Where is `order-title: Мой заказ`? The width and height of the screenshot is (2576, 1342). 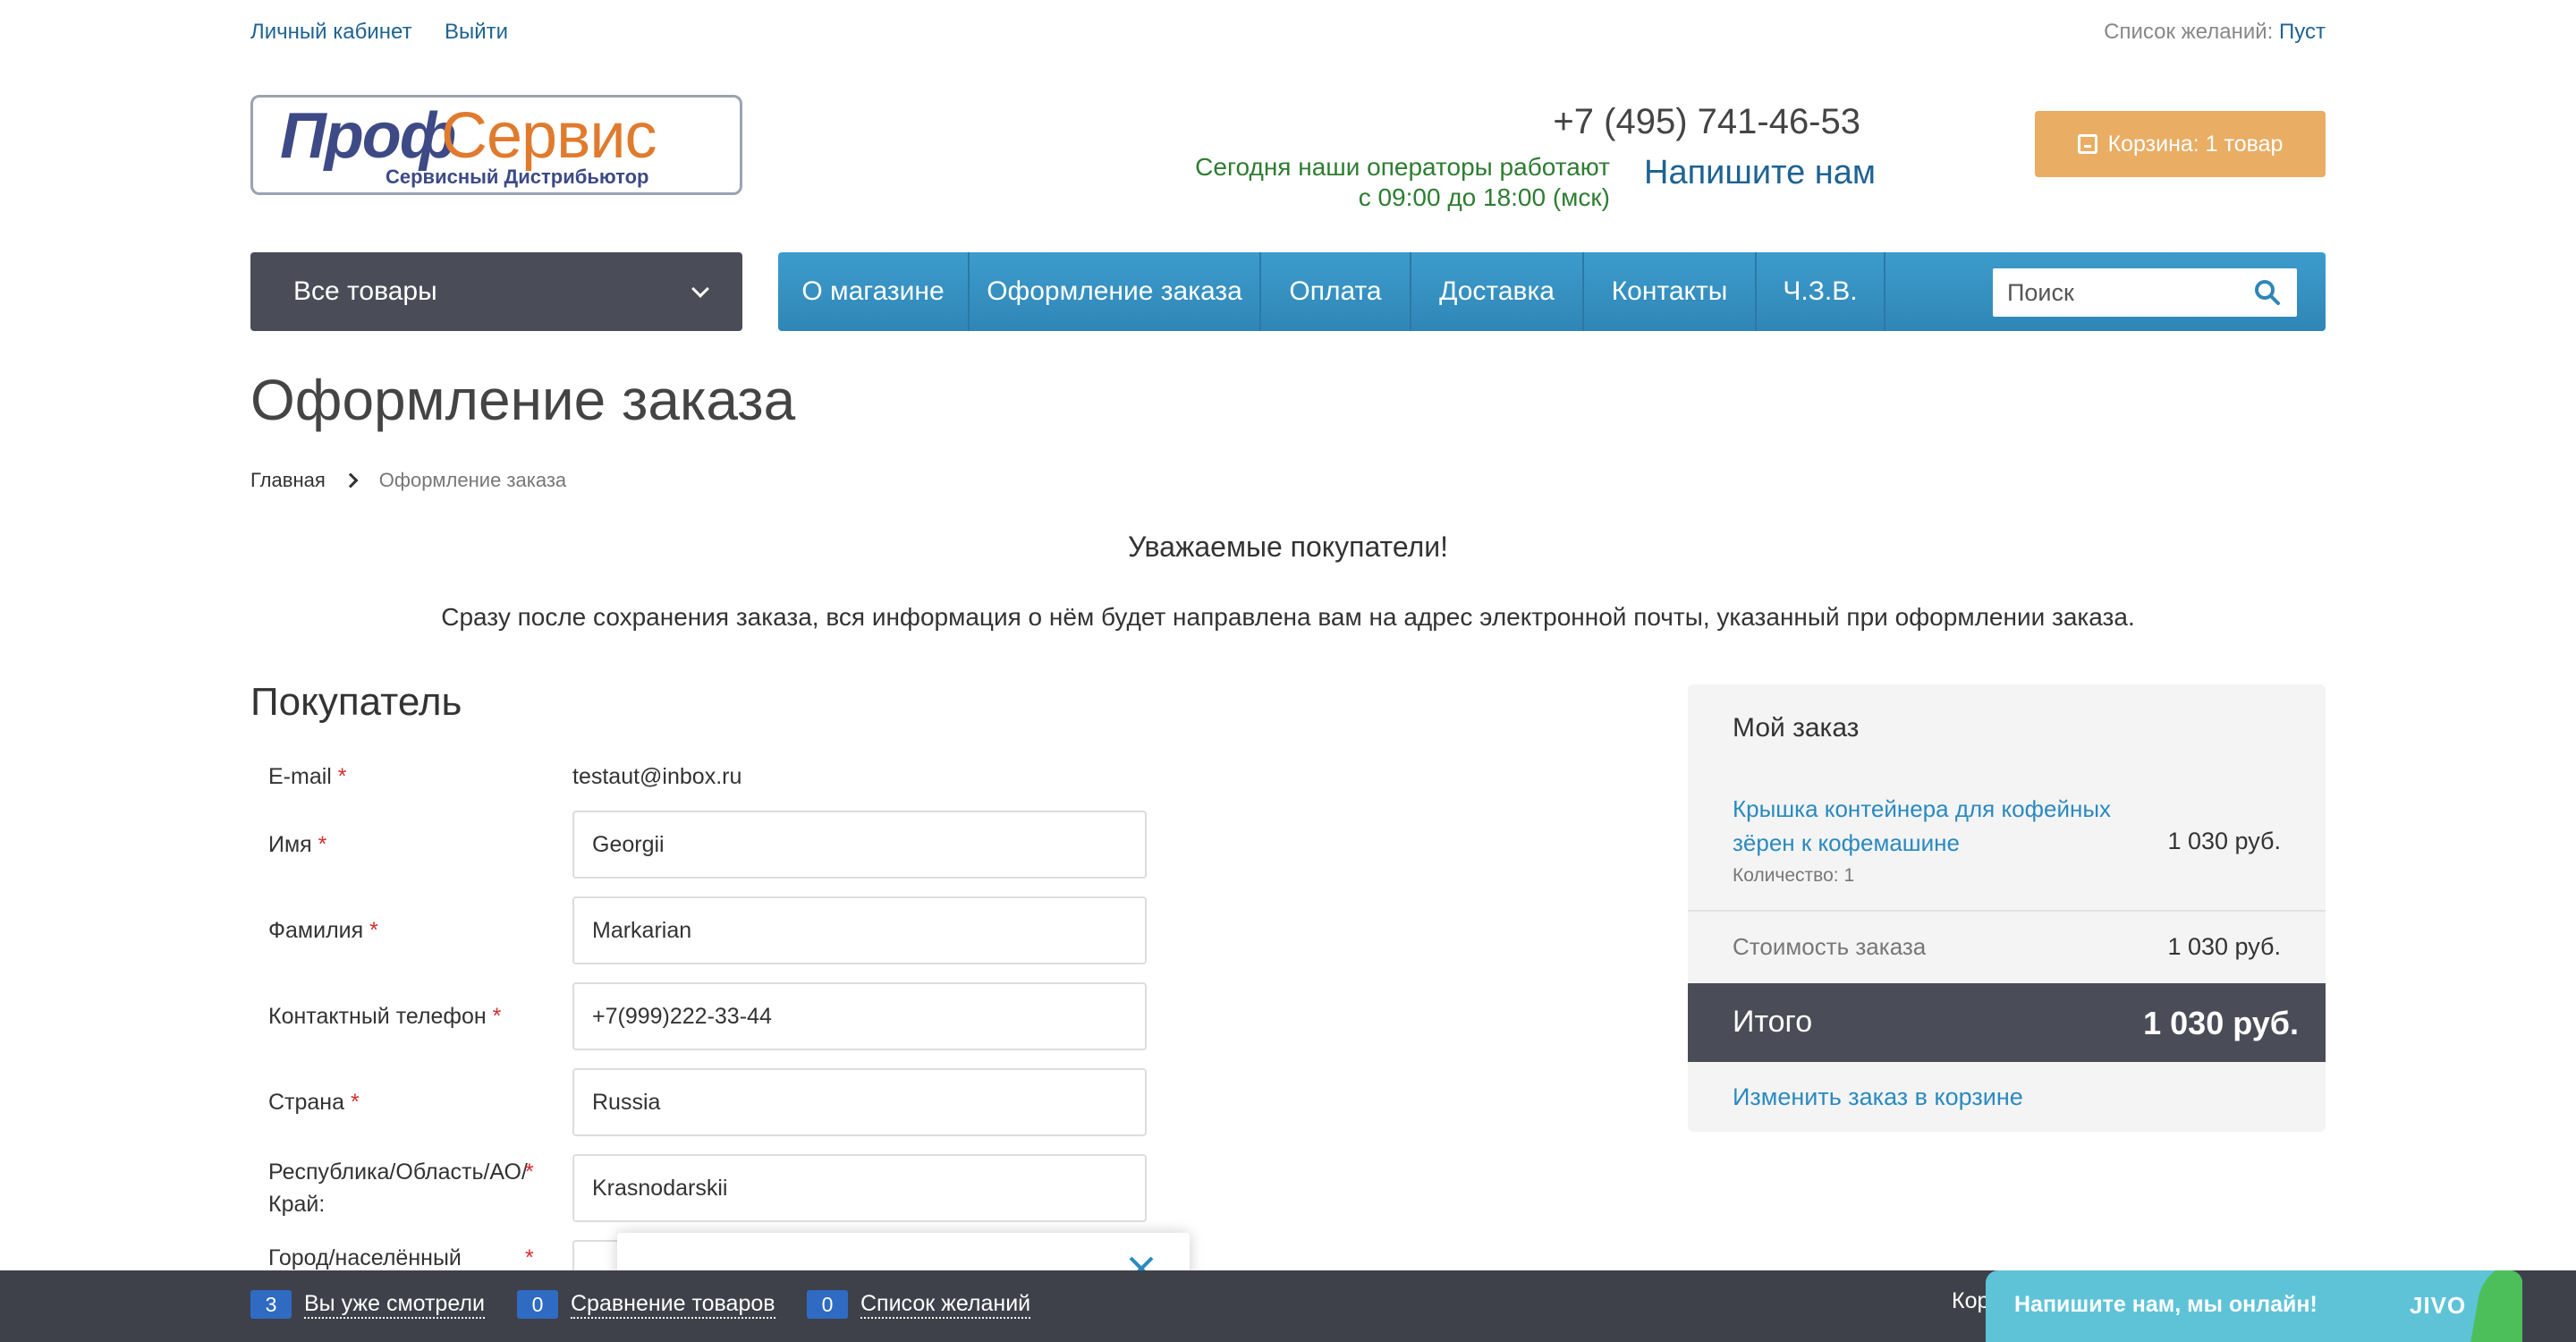
order-title: Мой заказ is located at coordinates (1796, 728).